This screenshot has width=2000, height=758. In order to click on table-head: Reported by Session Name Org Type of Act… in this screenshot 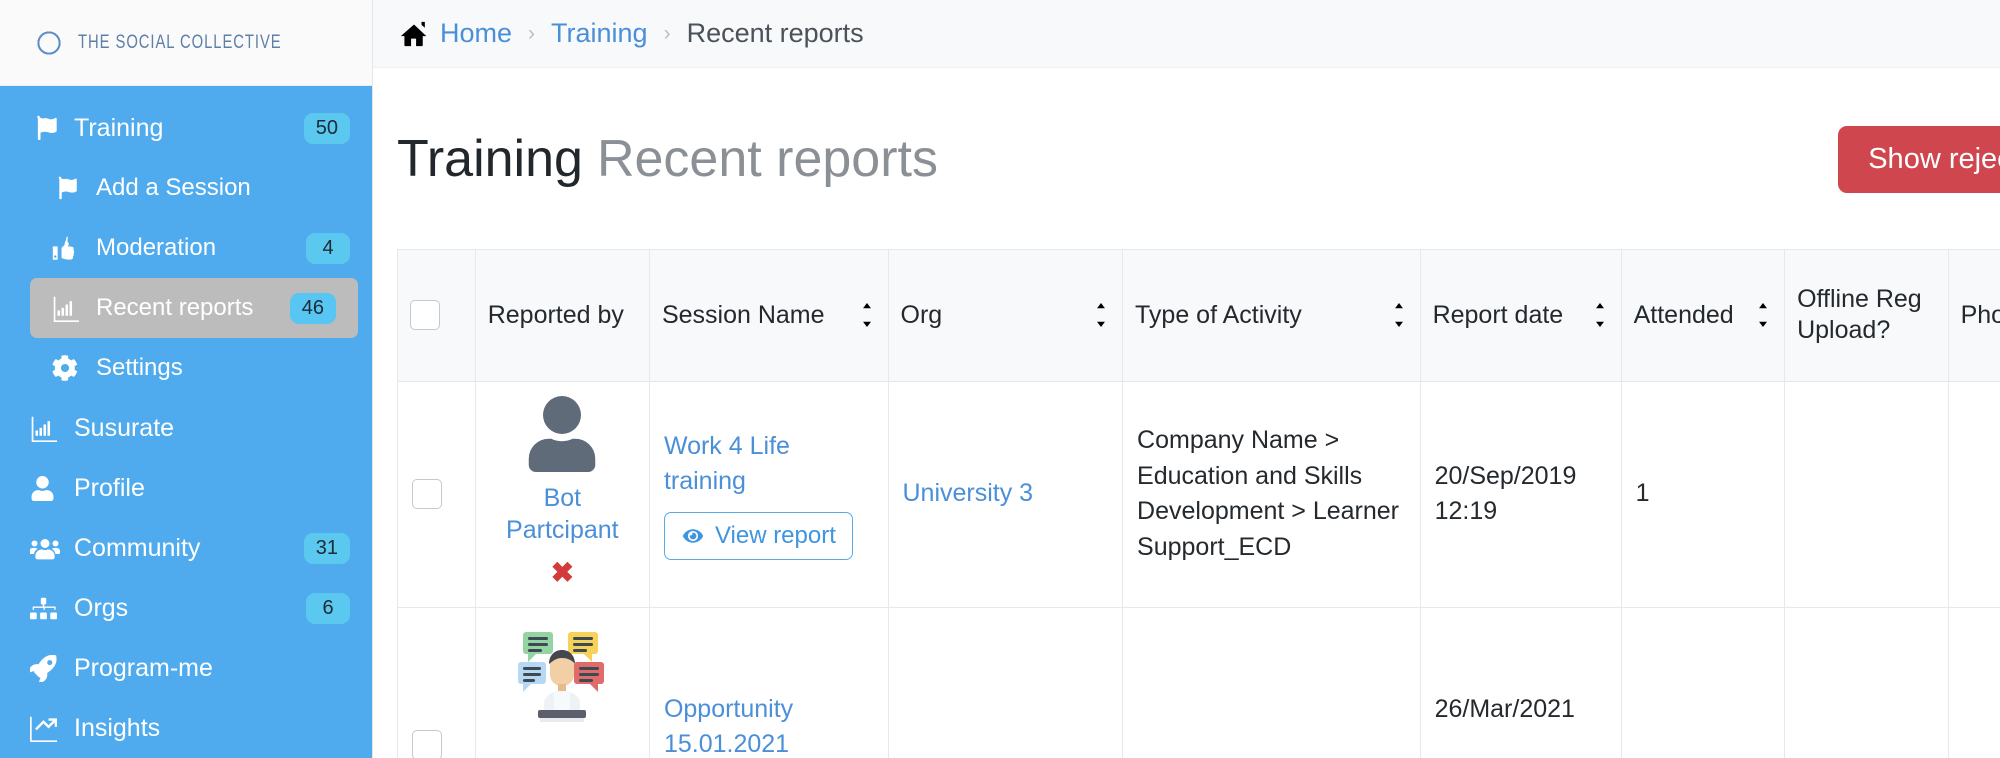, I will do `click(1198, 315)`.